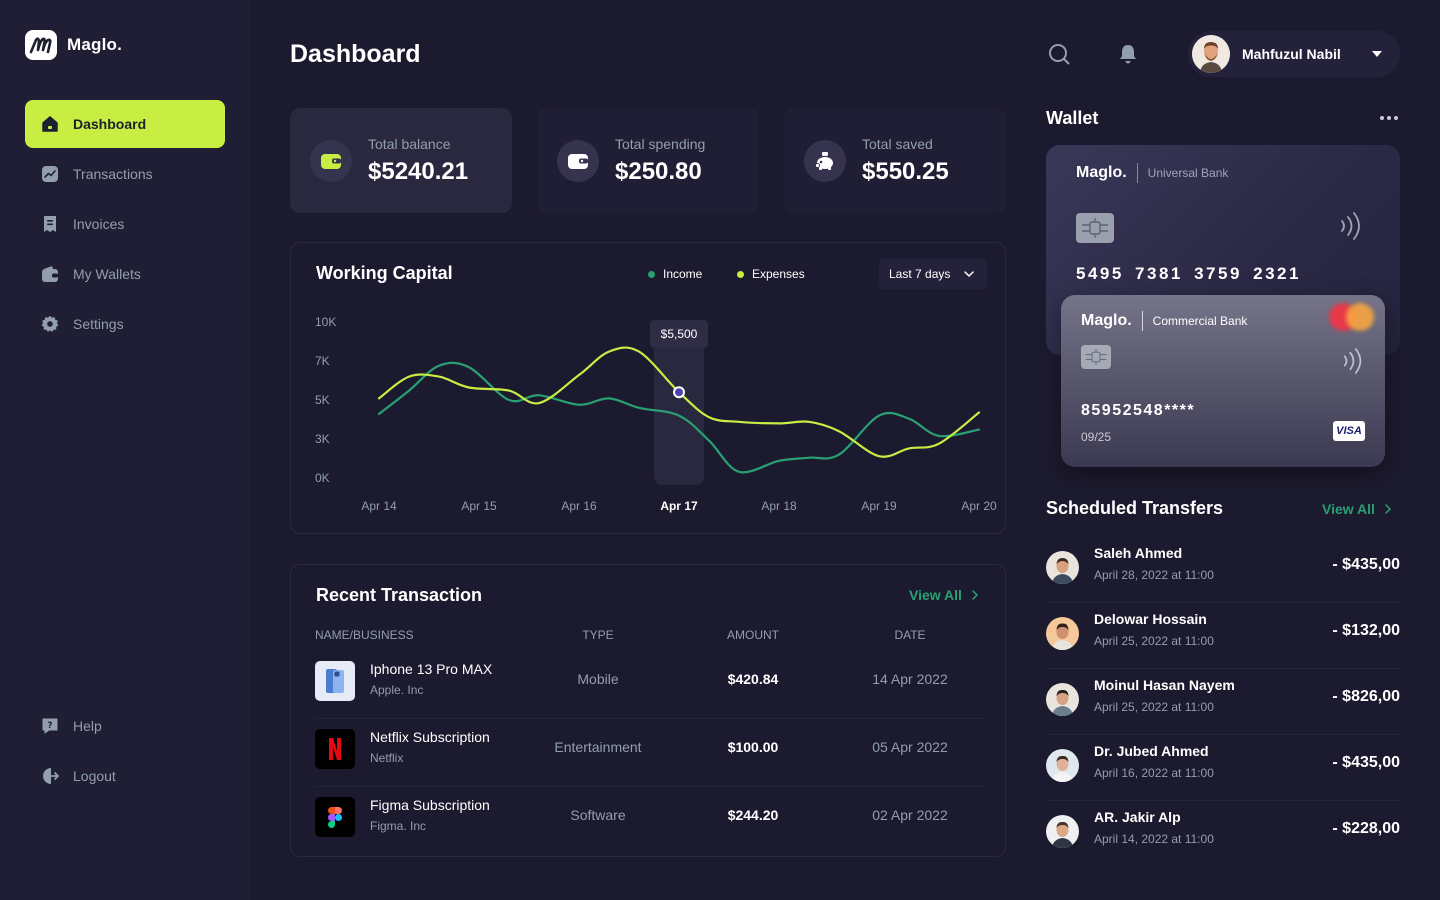  What do you see at coordinates (910, 679) in the screenshot?
I see `transaction-date: 14 Apr 2022` at bounding box center [910, 679].